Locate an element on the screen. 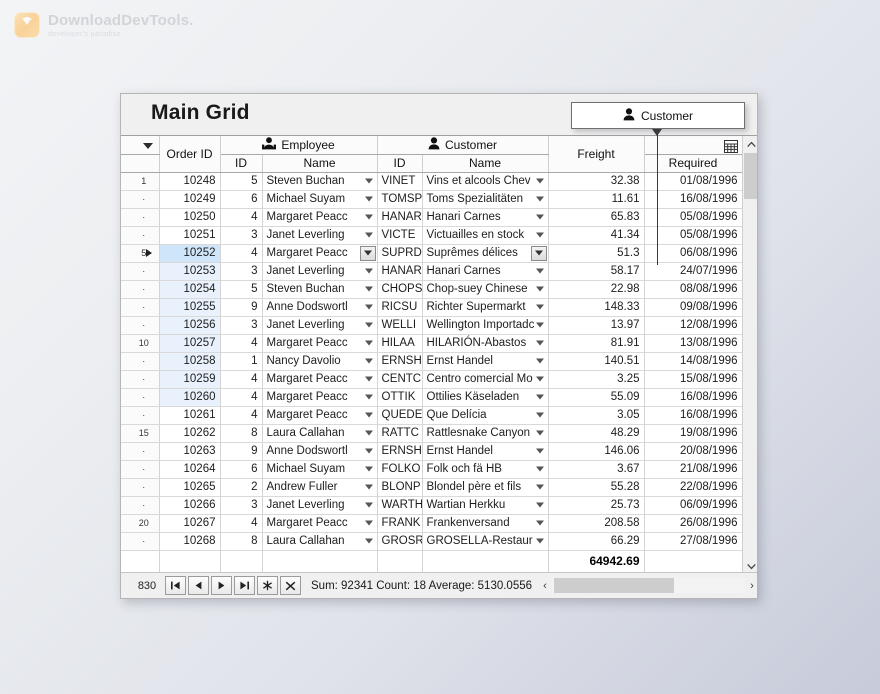 This screenshot has height=694, width=880. cell-order-id: 10266 is located at coordinates (190, 505).